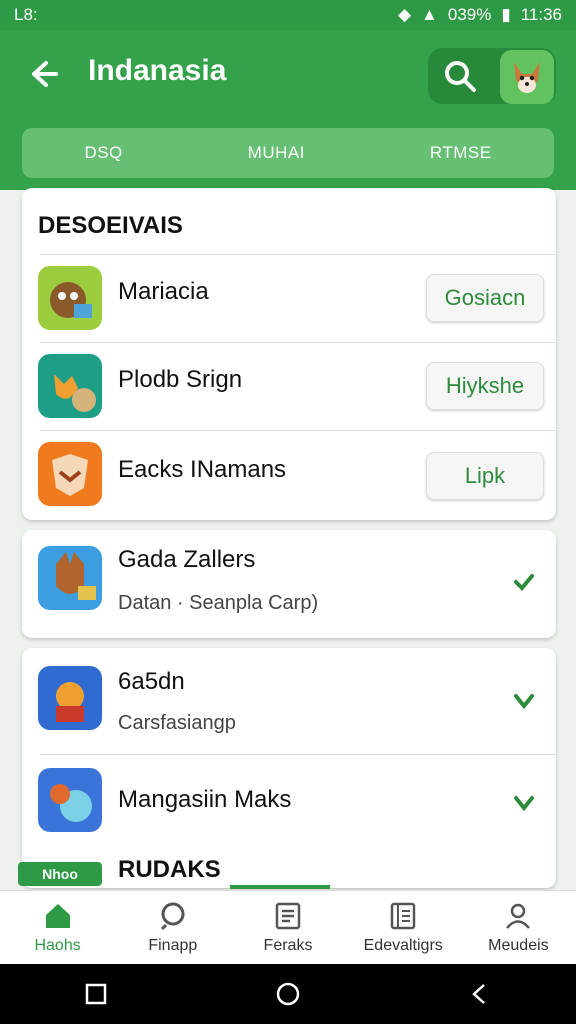 This screenshot has width=576, height=1024. What do you see at coordinates (173, 945) in the screenshot?
I see `nav-label: Finapp` at bounding box center [173, 945].